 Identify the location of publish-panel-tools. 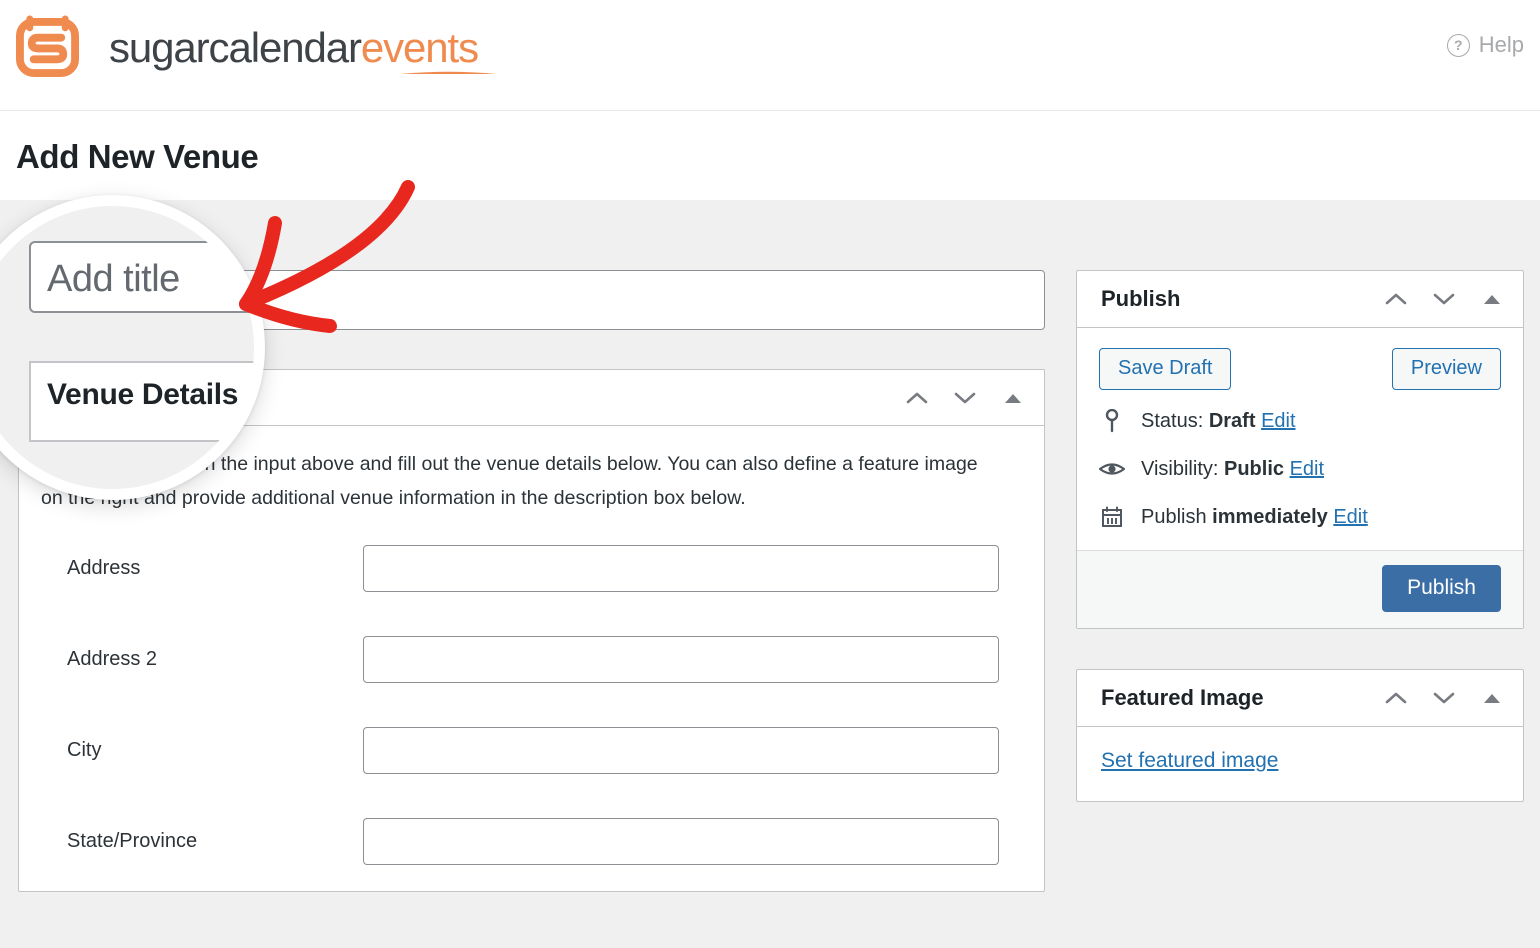
(1444, 299).